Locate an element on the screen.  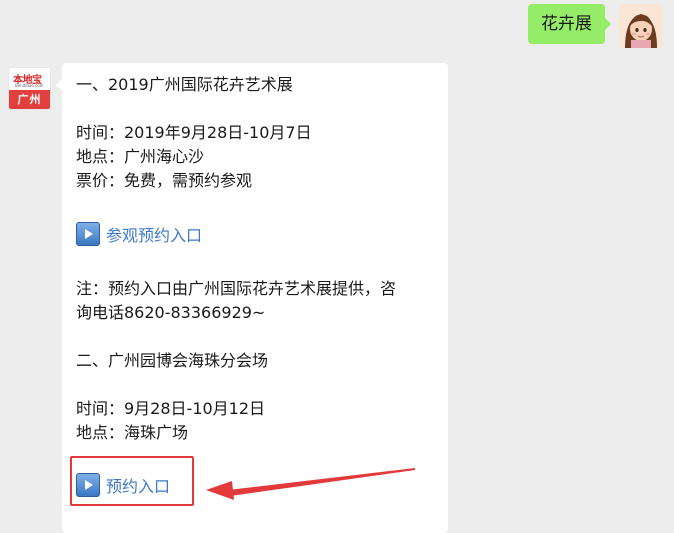
note-line-1: 注：预约入口由广州国际花卉艺术展提供，咨 is located at coordinates (236, 288).